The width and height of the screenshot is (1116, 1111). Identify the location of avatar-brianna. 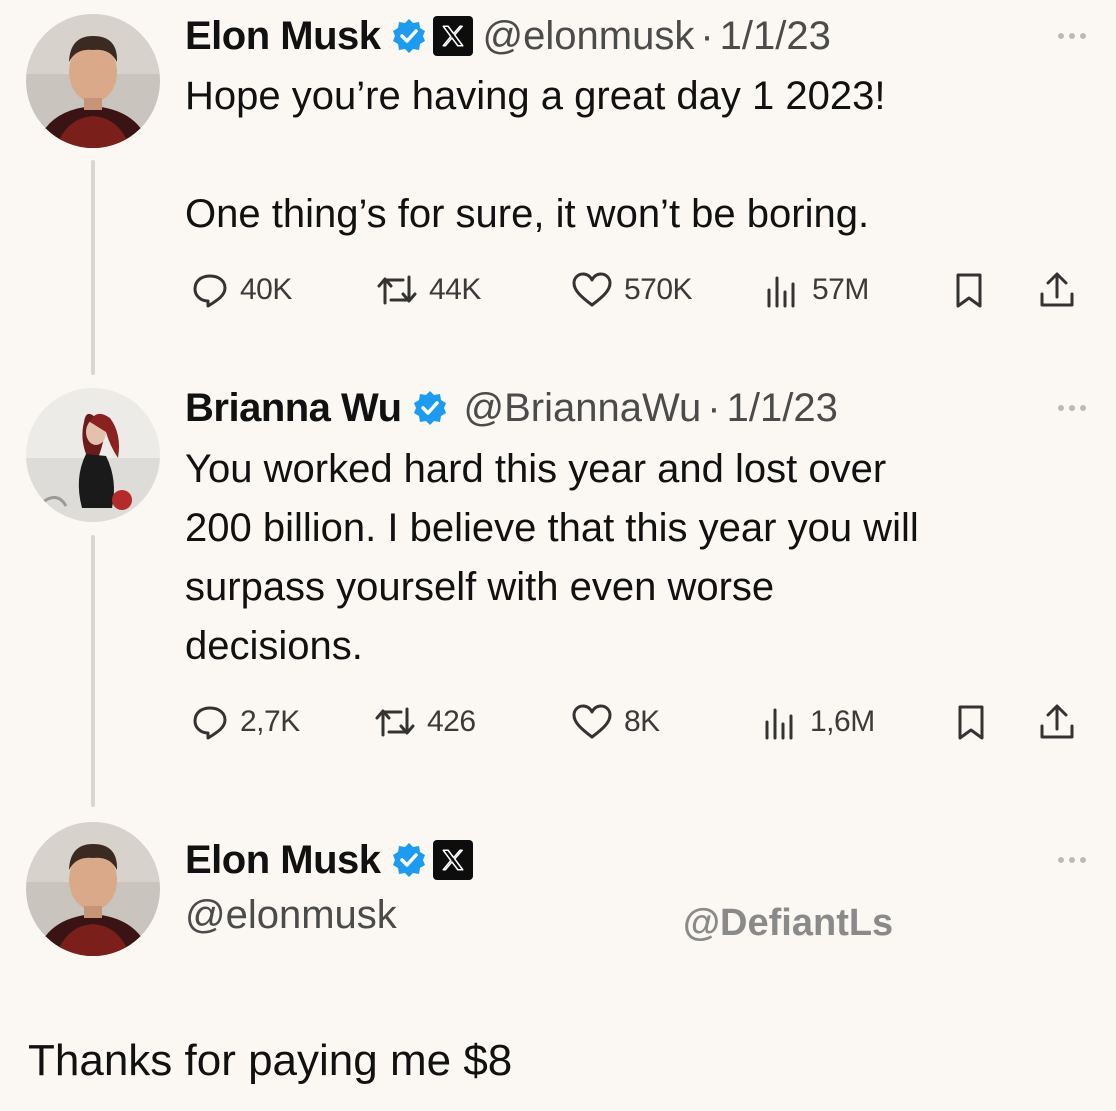
(93, 455).